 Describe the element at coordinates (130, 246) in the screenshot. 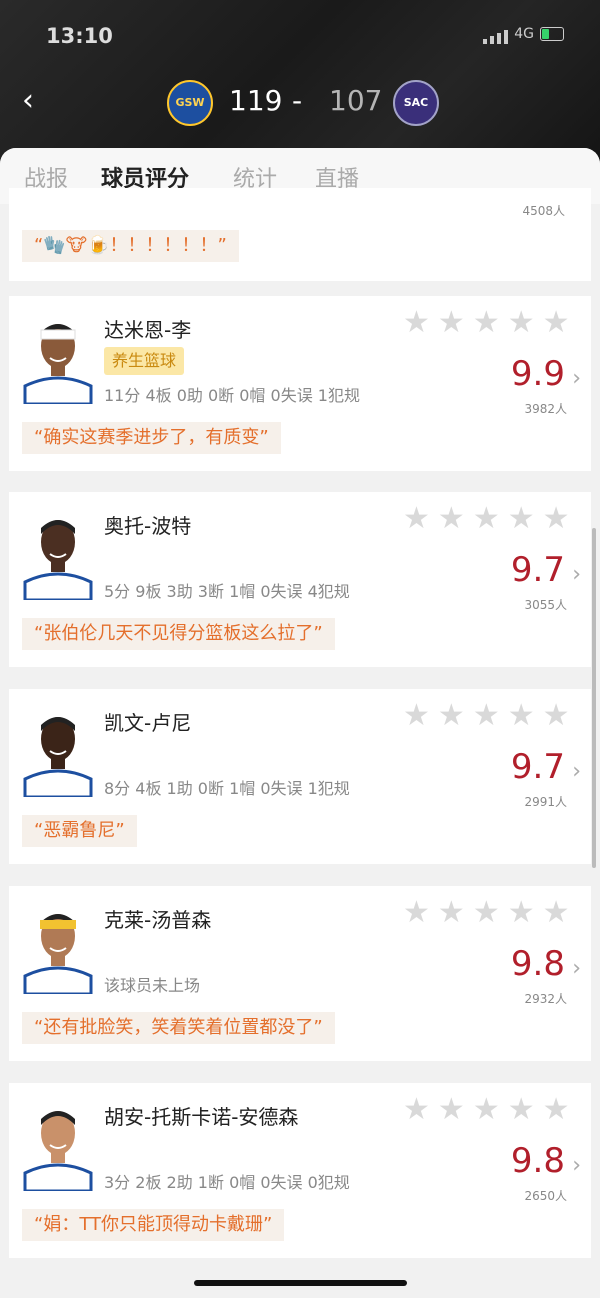

I see `top-comment: “🧤🐮🍺！！！！！！”` at that location.